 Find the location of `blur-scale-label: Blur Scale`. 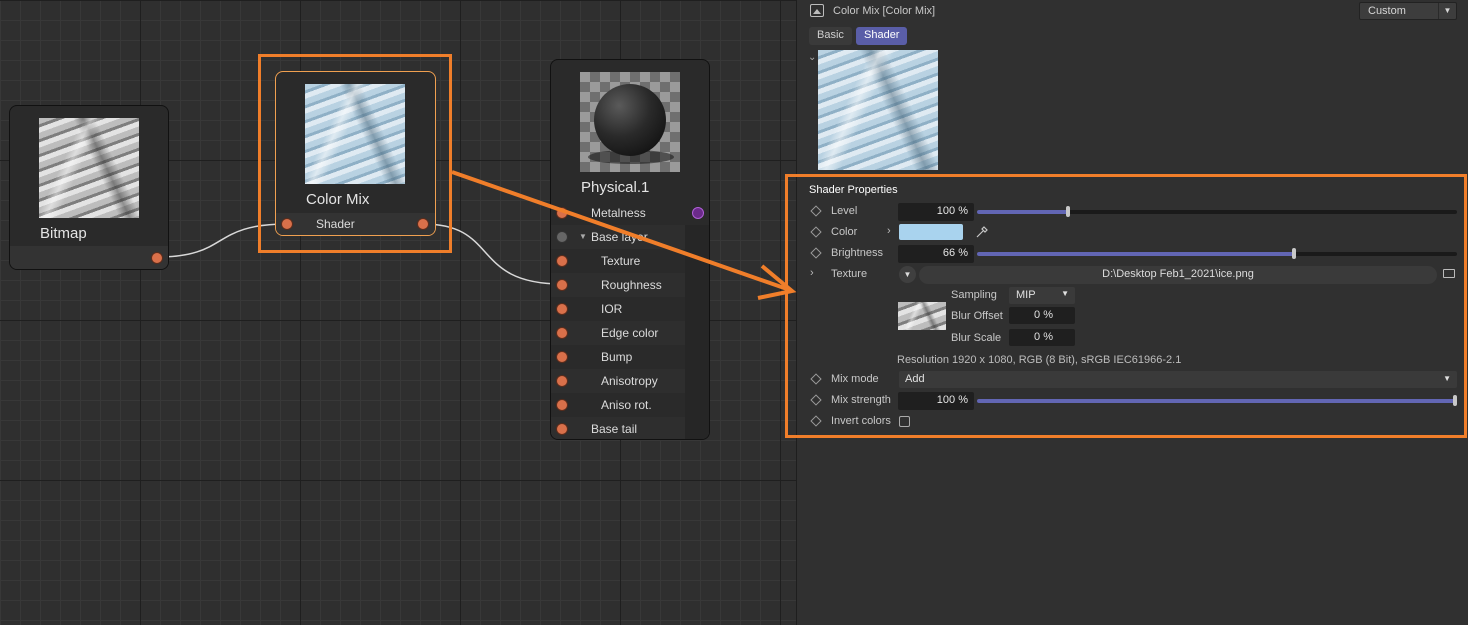

blur-scale-label: Blur Scale is located at coordinates (976, 338).